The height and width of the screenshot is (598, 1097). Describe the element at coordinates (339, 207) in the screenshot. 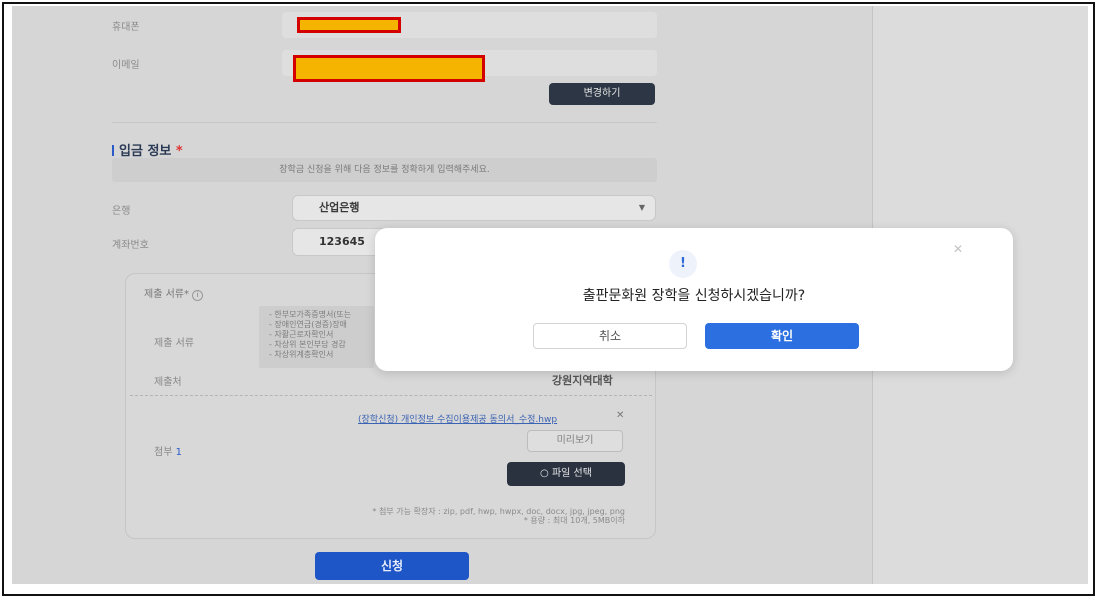

I see `bank-value: 산업은행` at that location.